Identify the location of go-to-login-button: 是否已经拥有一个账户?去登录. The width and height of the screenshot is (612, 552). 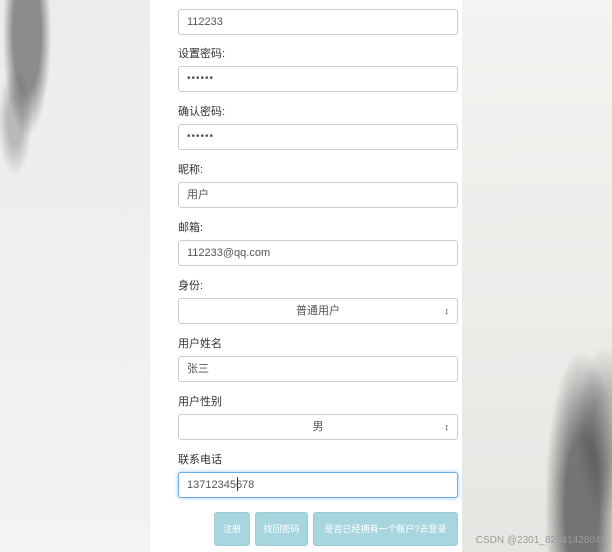
(385, 529).